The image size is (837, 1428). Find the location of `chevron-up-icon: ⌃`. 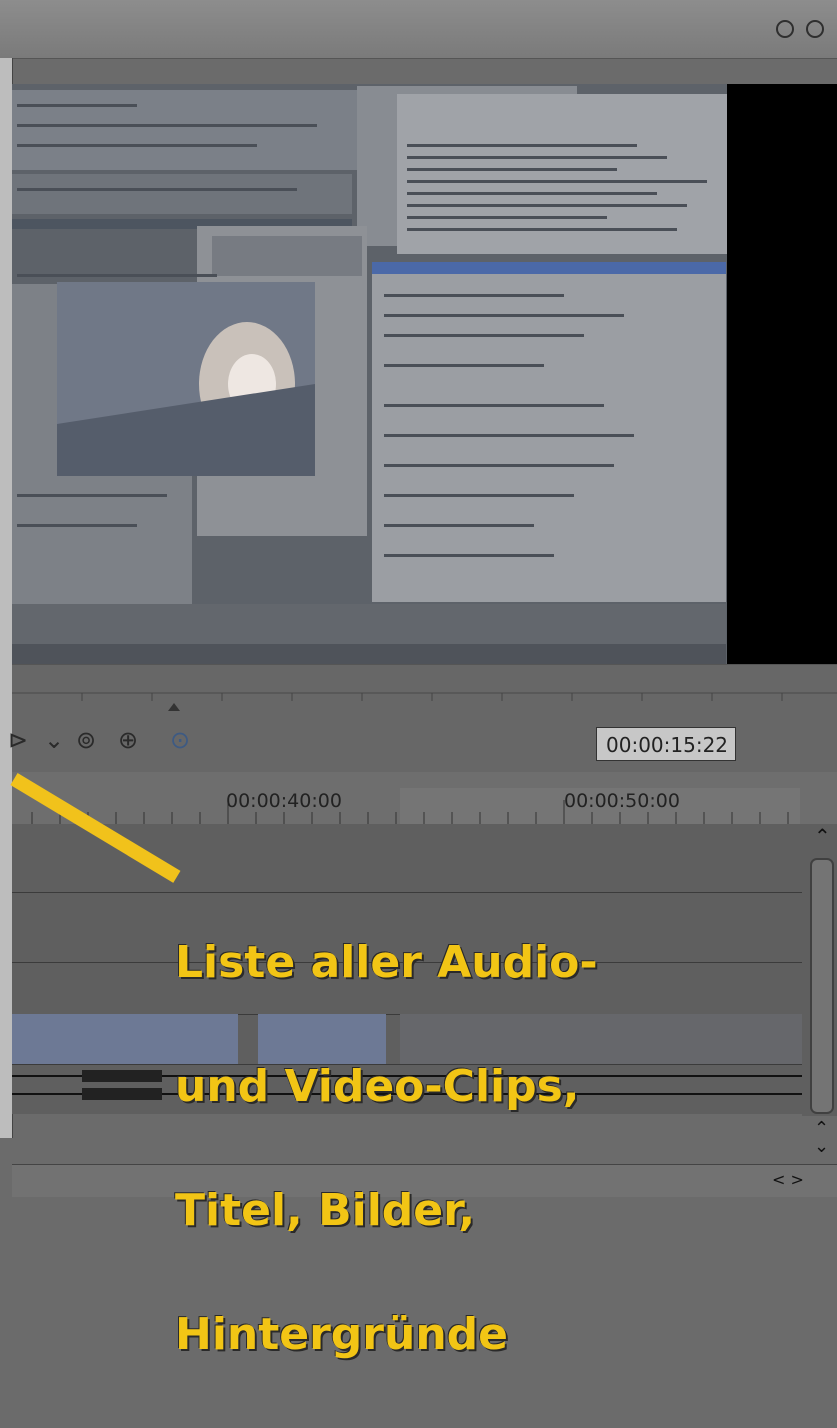

chevron-up-icon: ⌃ is located at coordinates (822, 836).